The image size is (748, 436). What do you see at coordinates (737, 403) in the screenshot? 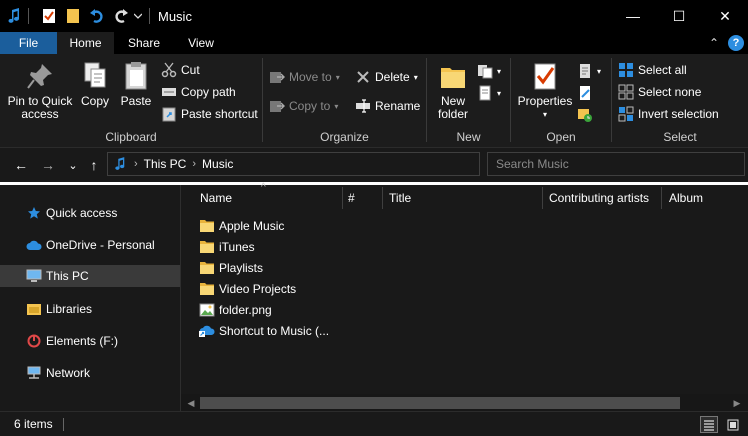
I see `scroll-right-icon: ▶` at bounding box center [737, 403].